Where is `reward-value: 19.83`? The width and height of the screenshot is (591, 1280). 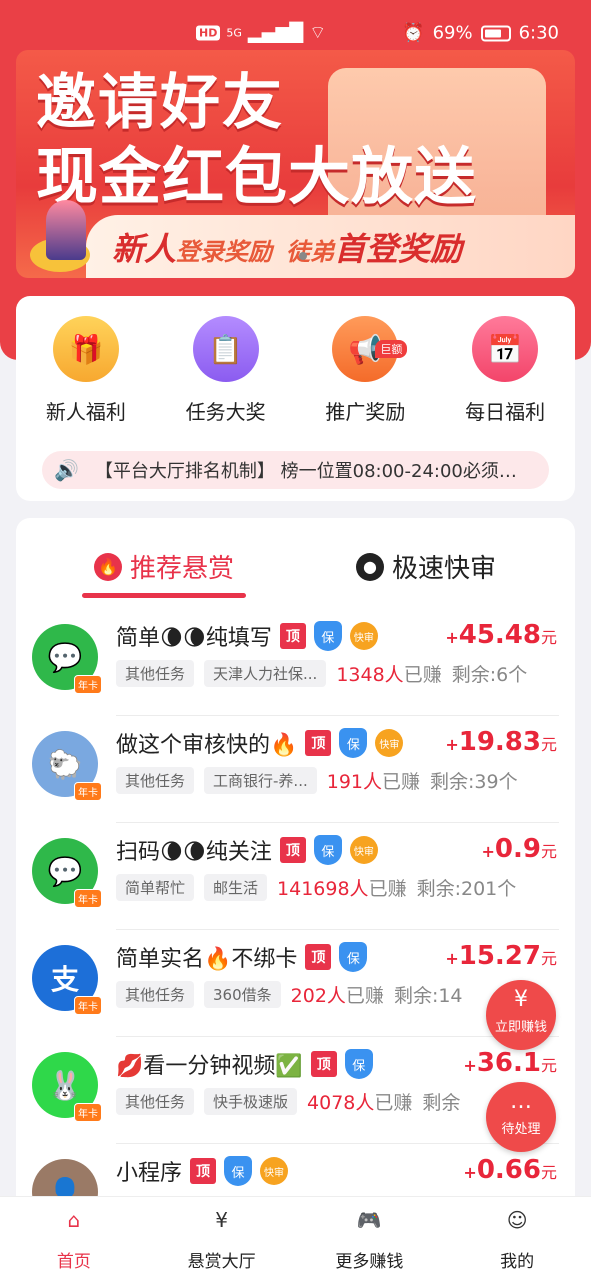 reward-value: 19.83 is located at coordinates (499, 742).